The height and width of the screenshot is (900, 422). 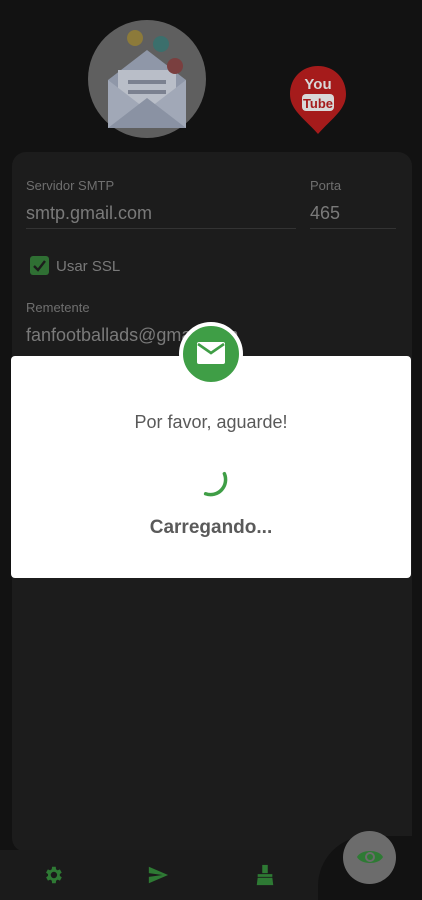 I want to click on dialog-message: Por favor, aguarde!, so click(x=211, y=422).